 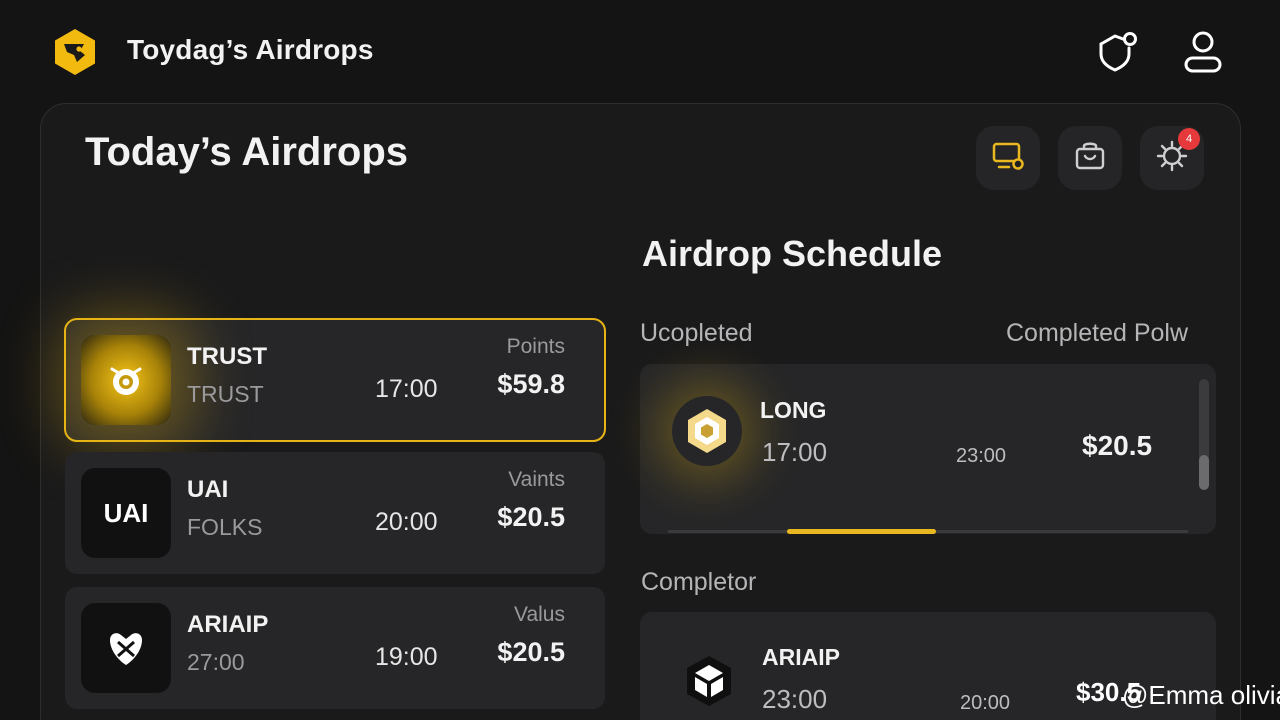 What do you see at coordinates (225, 527) in the screenshot?
I see `airdrop-sub: FOLKS` at bounding box center [225, 527].